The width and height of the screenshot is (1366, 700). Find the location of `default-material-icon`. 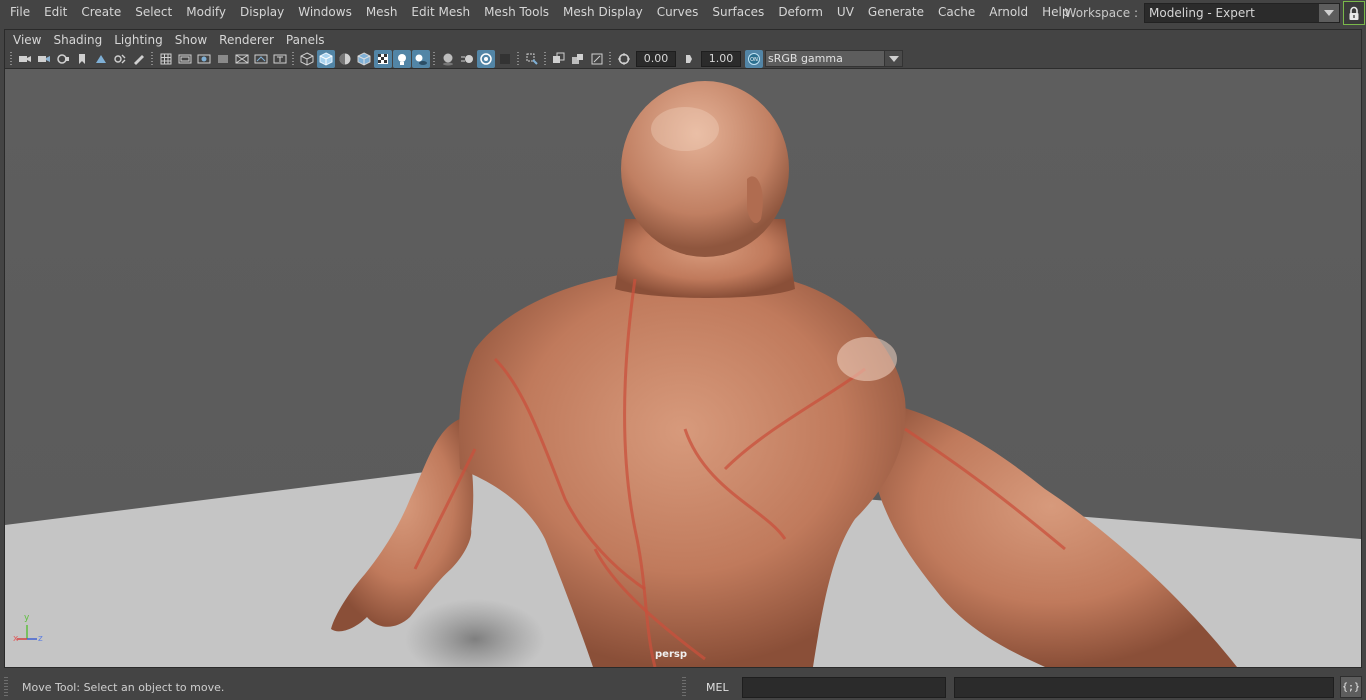

default-material-icon is located at coordinates (345, 59).